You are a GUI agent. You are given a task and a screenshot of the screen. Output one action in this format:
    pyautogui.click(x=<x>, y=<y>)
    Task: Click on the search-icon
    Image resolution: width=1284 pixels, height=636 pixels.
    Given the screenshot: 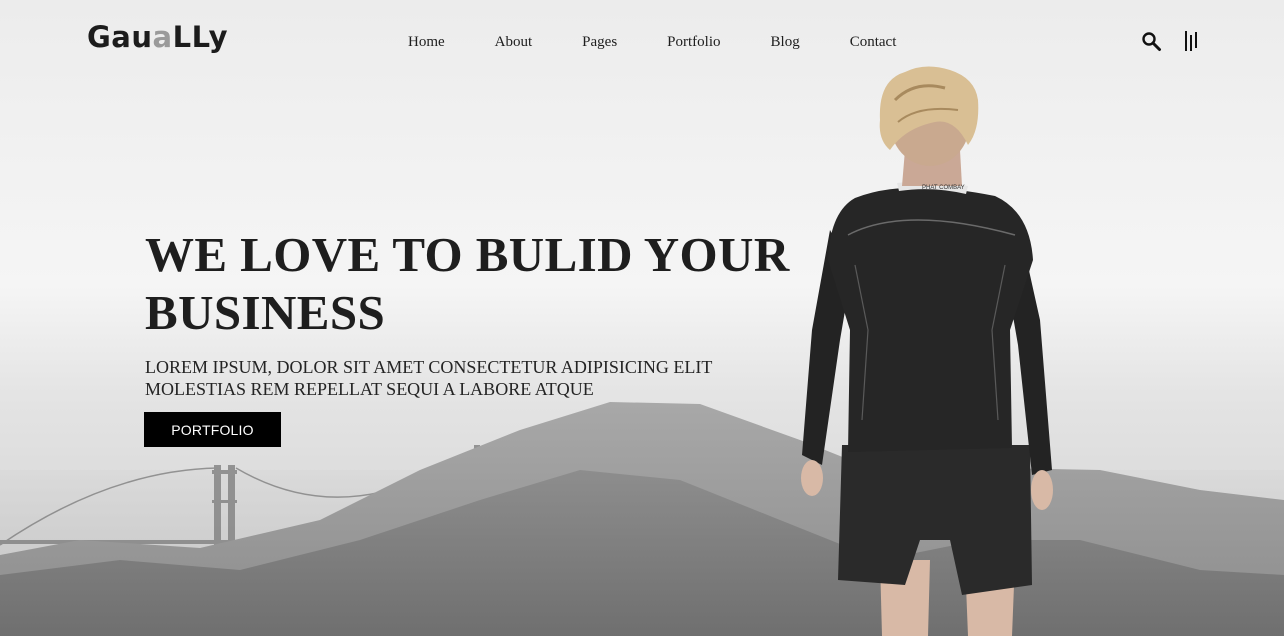 What is the action you would take?
    pyautogui.click(x=1151, y=41)
    